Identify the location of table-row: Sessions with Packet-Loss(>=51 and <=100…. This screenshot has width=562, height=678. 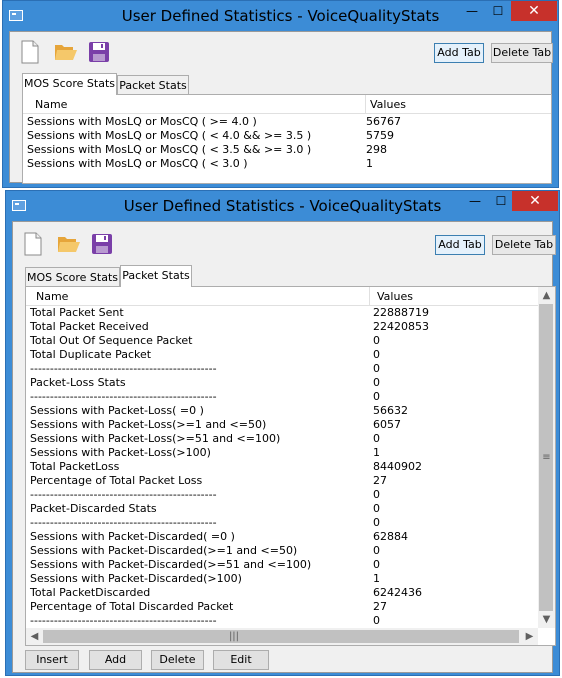
(282, 439).